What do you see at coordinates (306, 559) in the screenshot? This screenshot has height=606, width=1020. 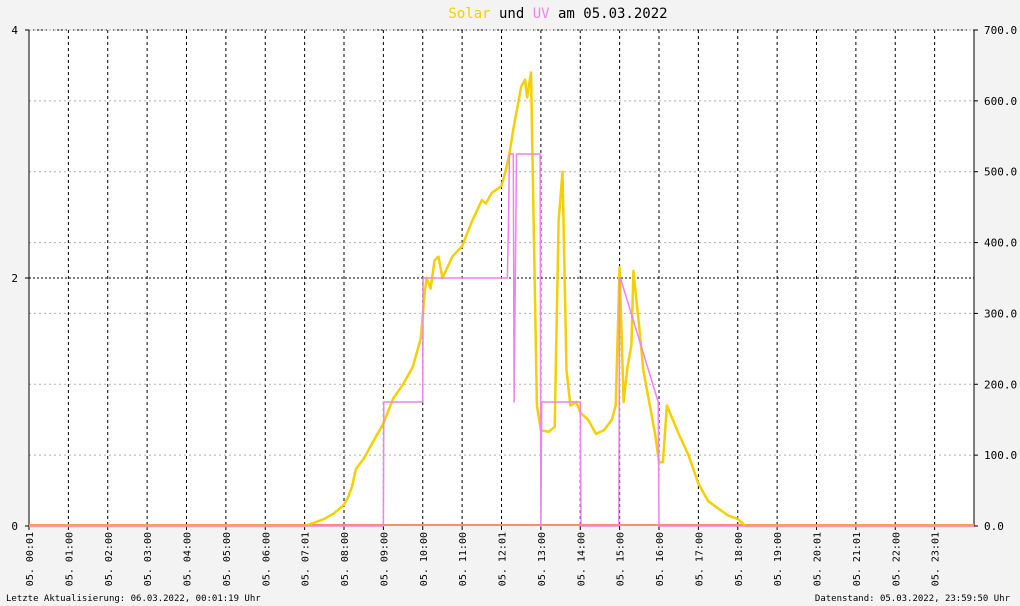 I see `x-tick-label: 05. 07:01` at bounding box center [306, 559].